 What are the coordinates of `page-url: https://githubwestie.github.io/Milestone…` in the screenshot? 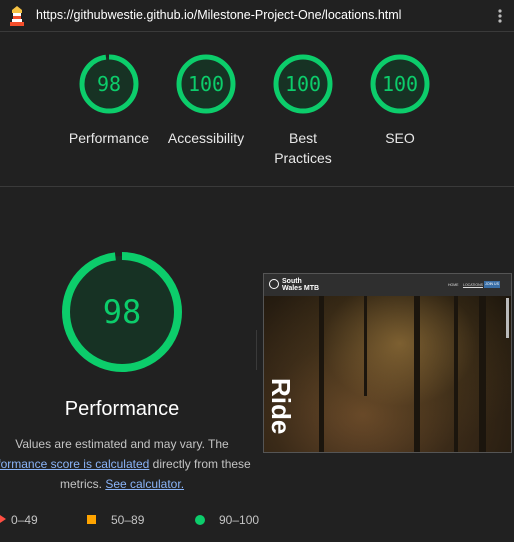 It's located at (218, 15).